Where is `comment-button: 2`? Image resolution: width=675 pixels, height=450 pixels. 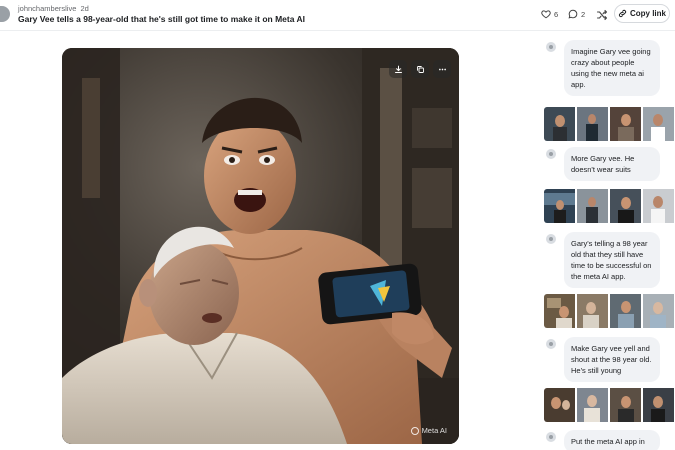
comment-button: 2 is located at coordinates (576, 14).